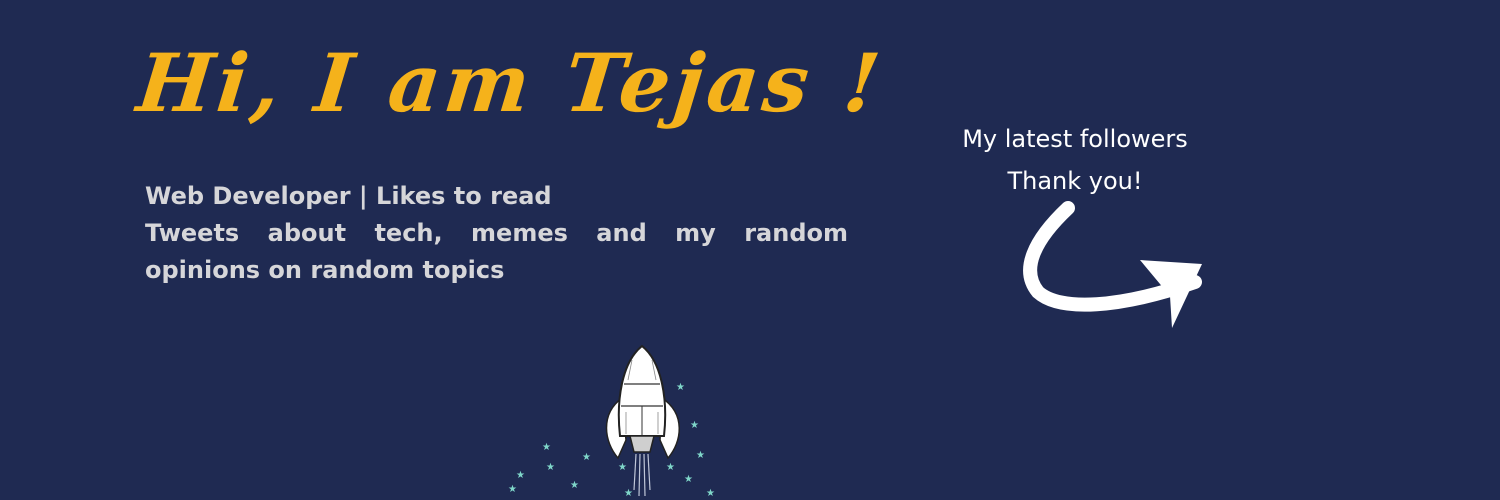  Describe the element at coordinates (511, 83) in the screenshot. I see `headline-greeting: Hi, I am Tejas !` at that location.